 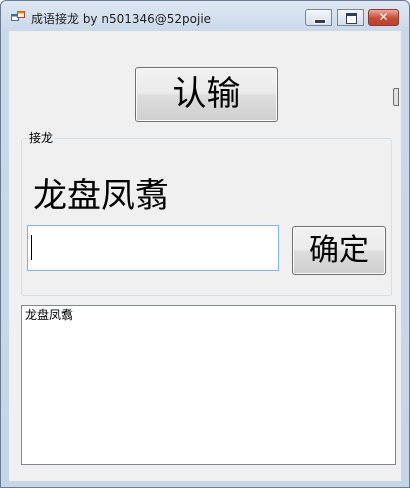 I want to click on confirm-button: 确定, so click(x=339, y=250).